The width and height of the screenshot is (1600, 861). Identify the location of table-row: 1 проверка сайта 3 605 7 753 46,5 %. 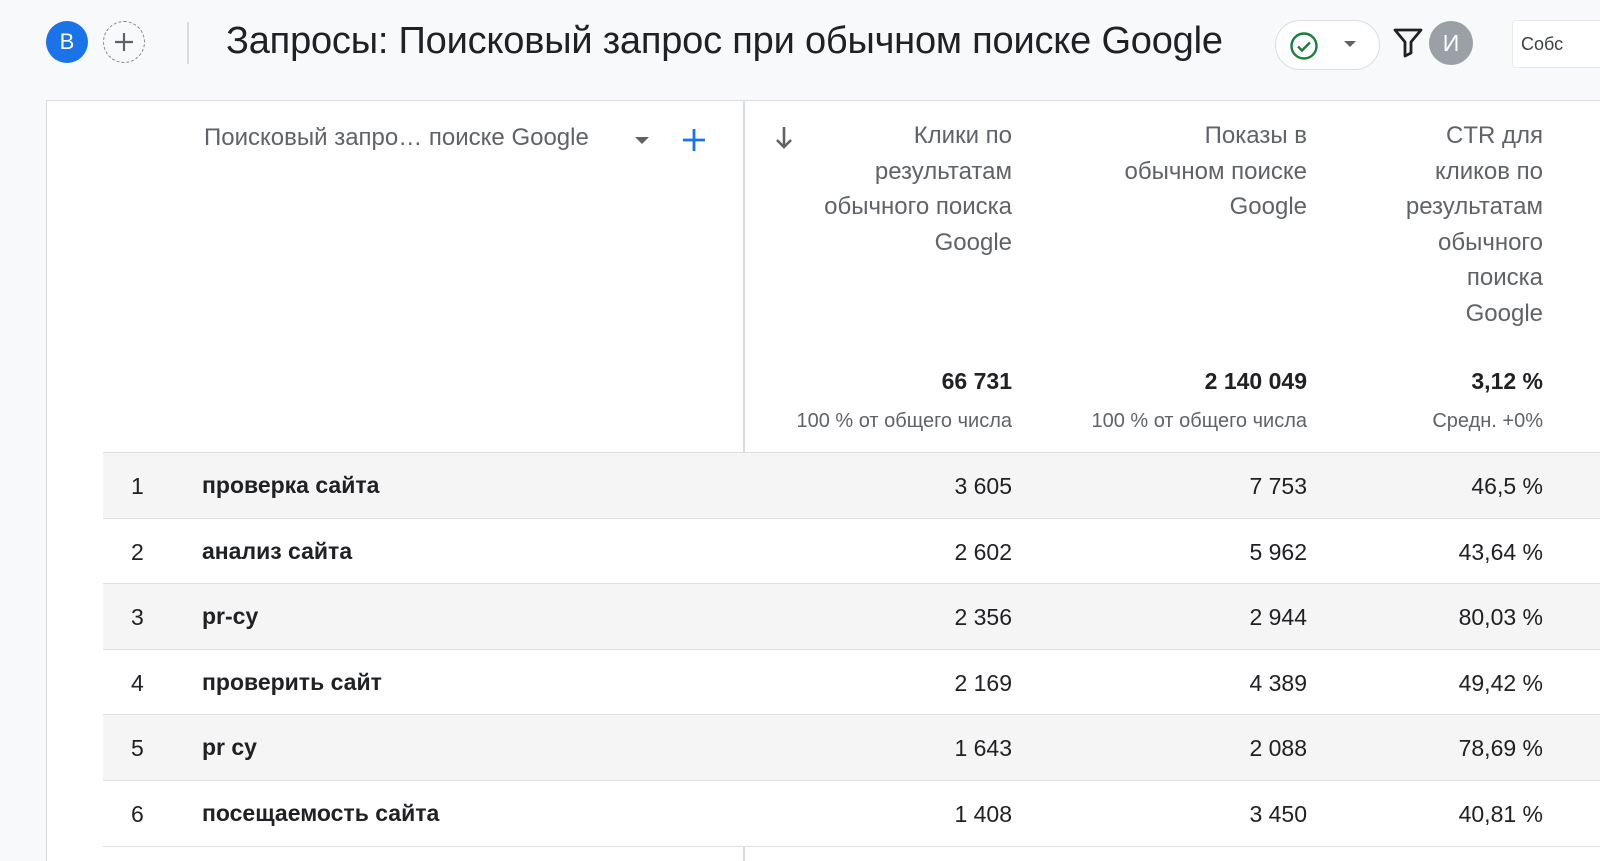
(851, 486).